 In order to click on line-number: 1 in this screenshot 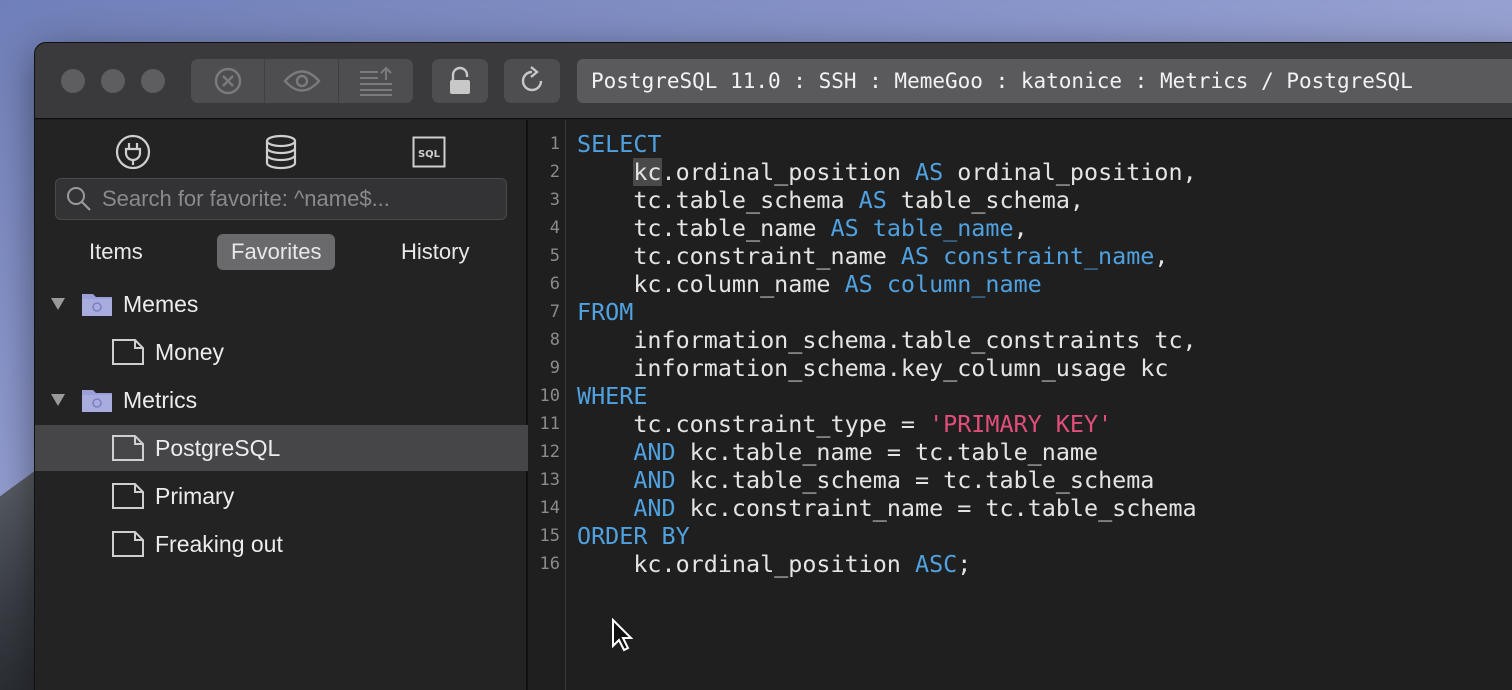, I will do `click(554, 144)`.